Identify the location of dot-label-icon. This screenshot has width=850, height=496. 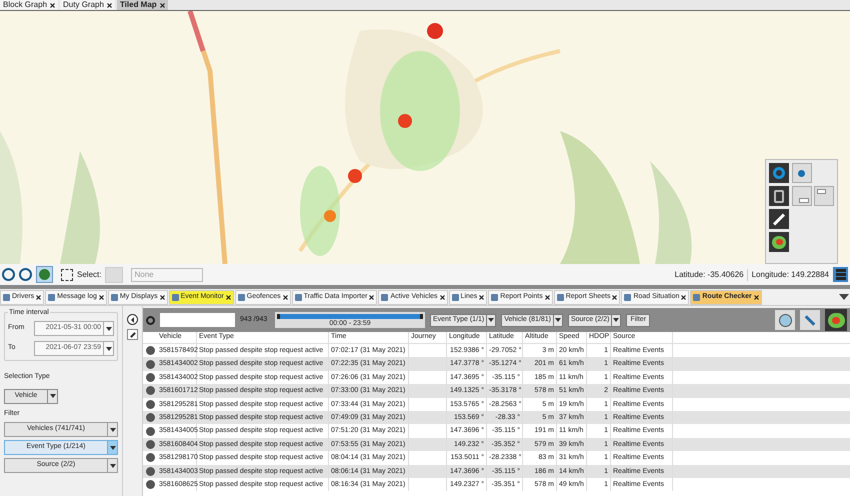
(802, 173).